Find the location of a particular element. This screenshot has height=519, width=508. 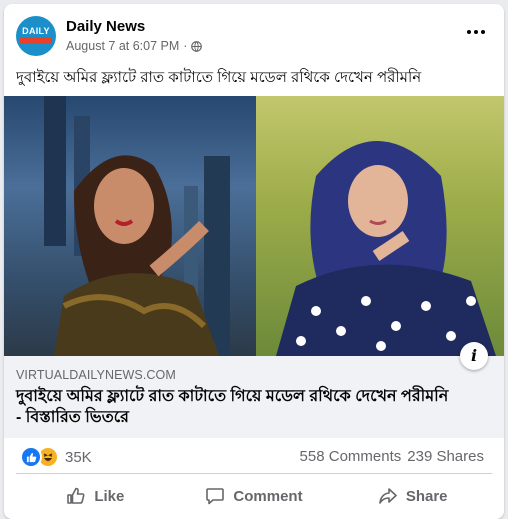

share-label: Share is located at coordinates (426, 496).